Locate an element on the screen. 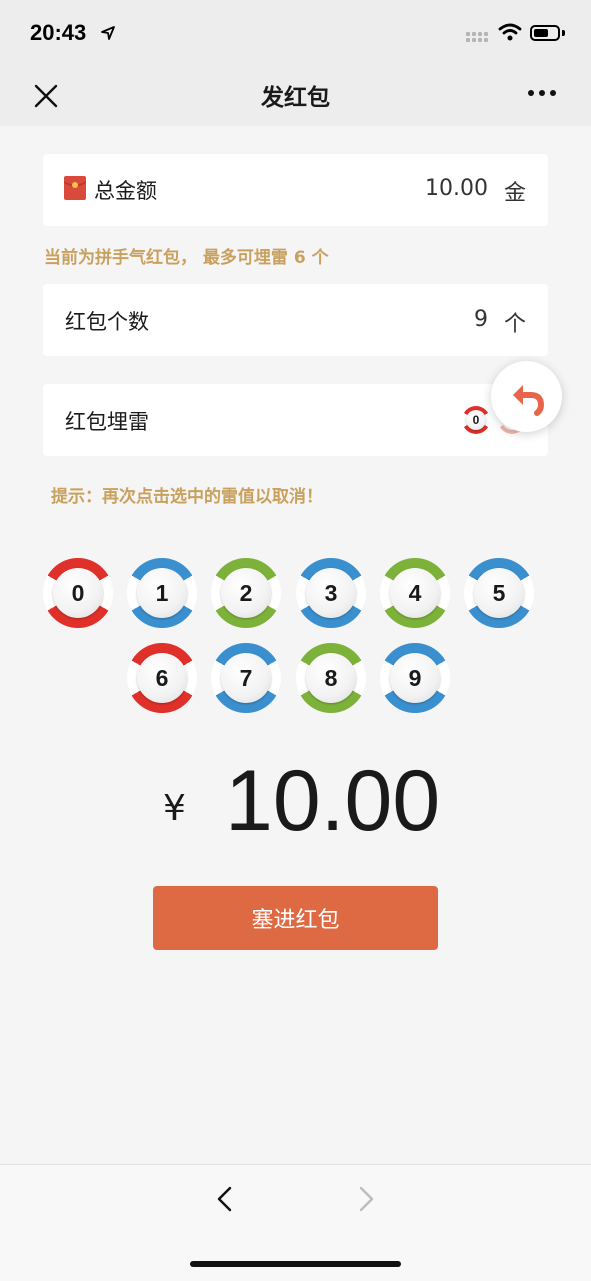 Image resolution: width=591 pixels, height=1281 pixels. back-arrow-icon is located at coordinates (225, 1201).